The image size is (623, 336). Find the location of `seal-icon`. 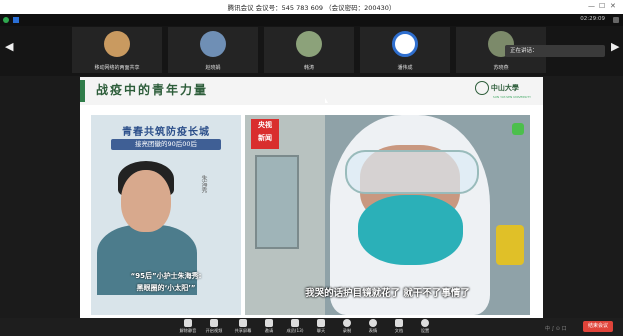

seal-icon is located at coordinates (481, 88).